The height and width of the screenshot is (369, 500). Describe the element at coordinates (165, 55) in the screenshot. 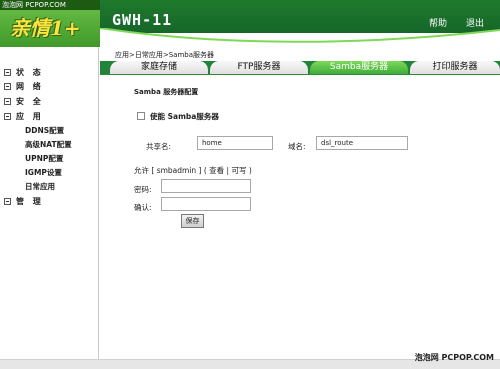

I see `breadcrumb: 应用>日常应用>Samba服务器` at that location.